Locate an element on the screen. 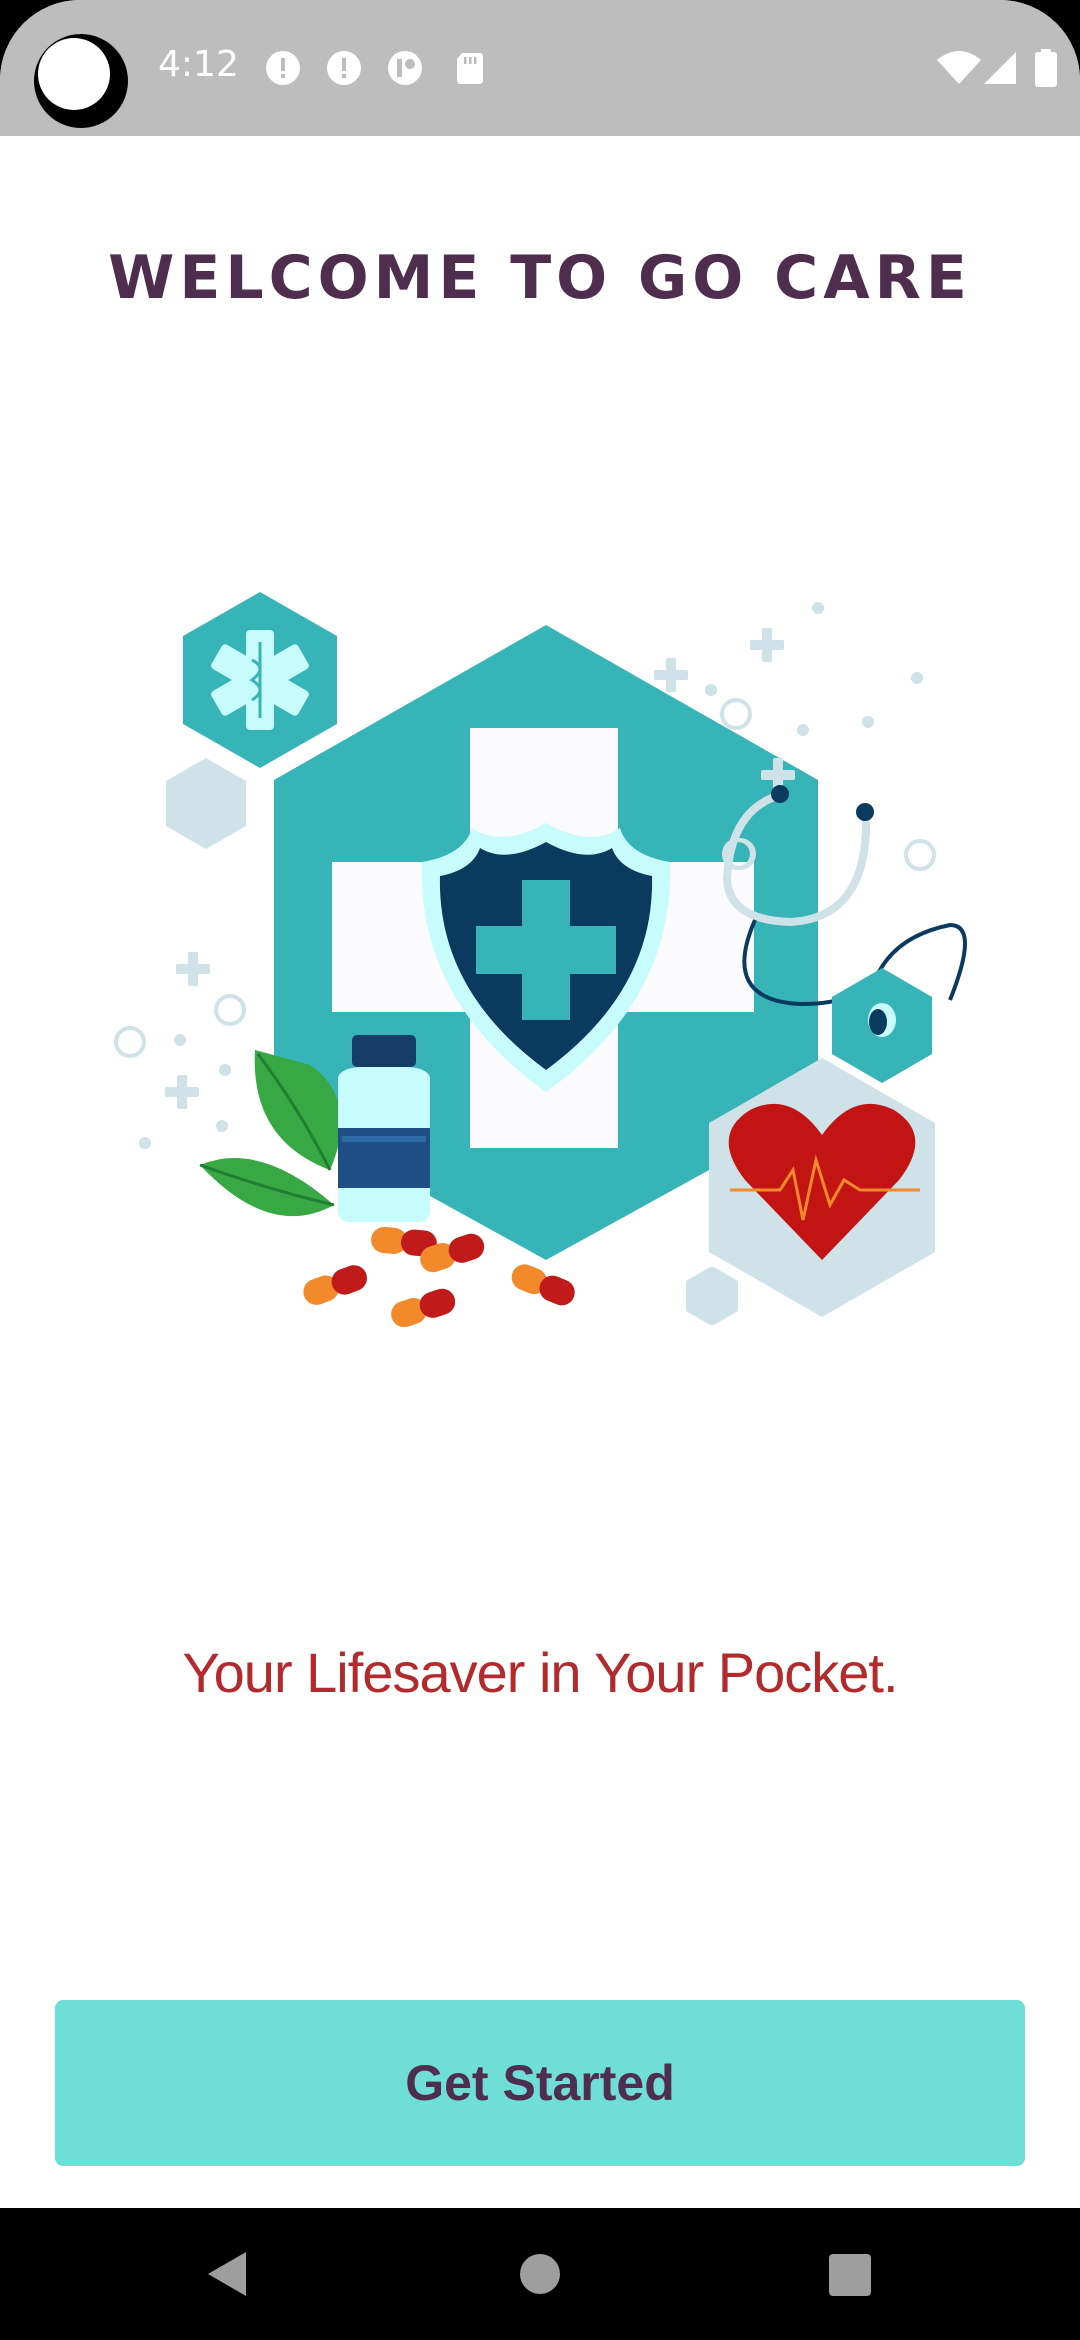  get-started-button: Get Started is located at coordinates (540, 2083).